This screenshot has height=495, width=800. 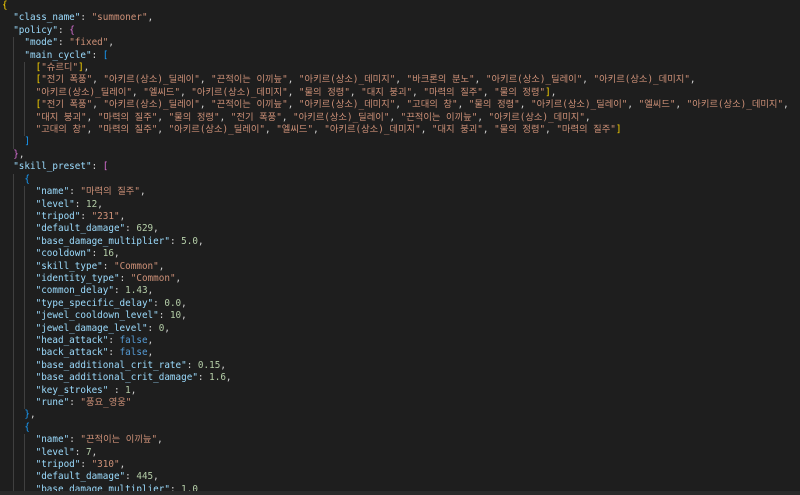 What do you see at coordinates (5, 5) in the screenshot?
I see `code-token: {` at bounding box center [5, 5].